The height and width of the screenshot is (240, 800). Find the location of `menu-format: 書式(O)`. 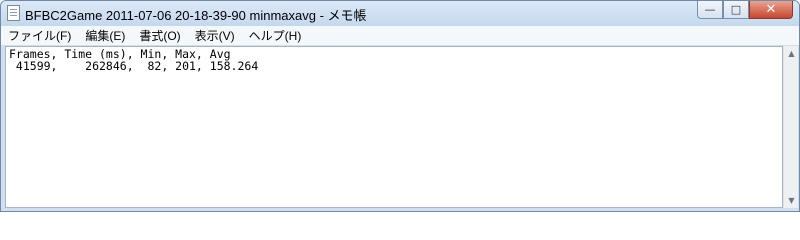

menu-format: 書式(O) is located at coordinates (159, 35).